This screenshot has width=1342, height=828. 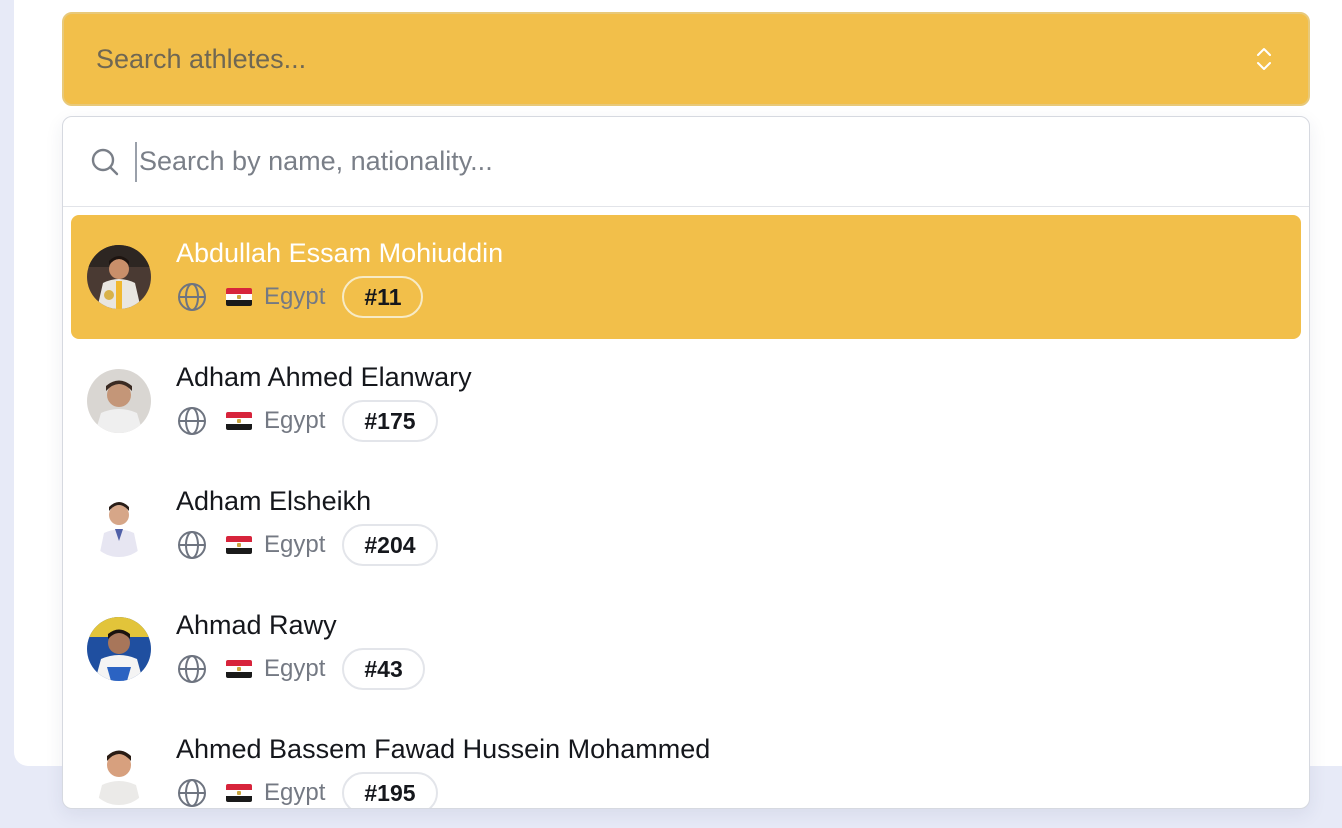 I want to click on rank-badge: #195, so click(x=390, y=790).